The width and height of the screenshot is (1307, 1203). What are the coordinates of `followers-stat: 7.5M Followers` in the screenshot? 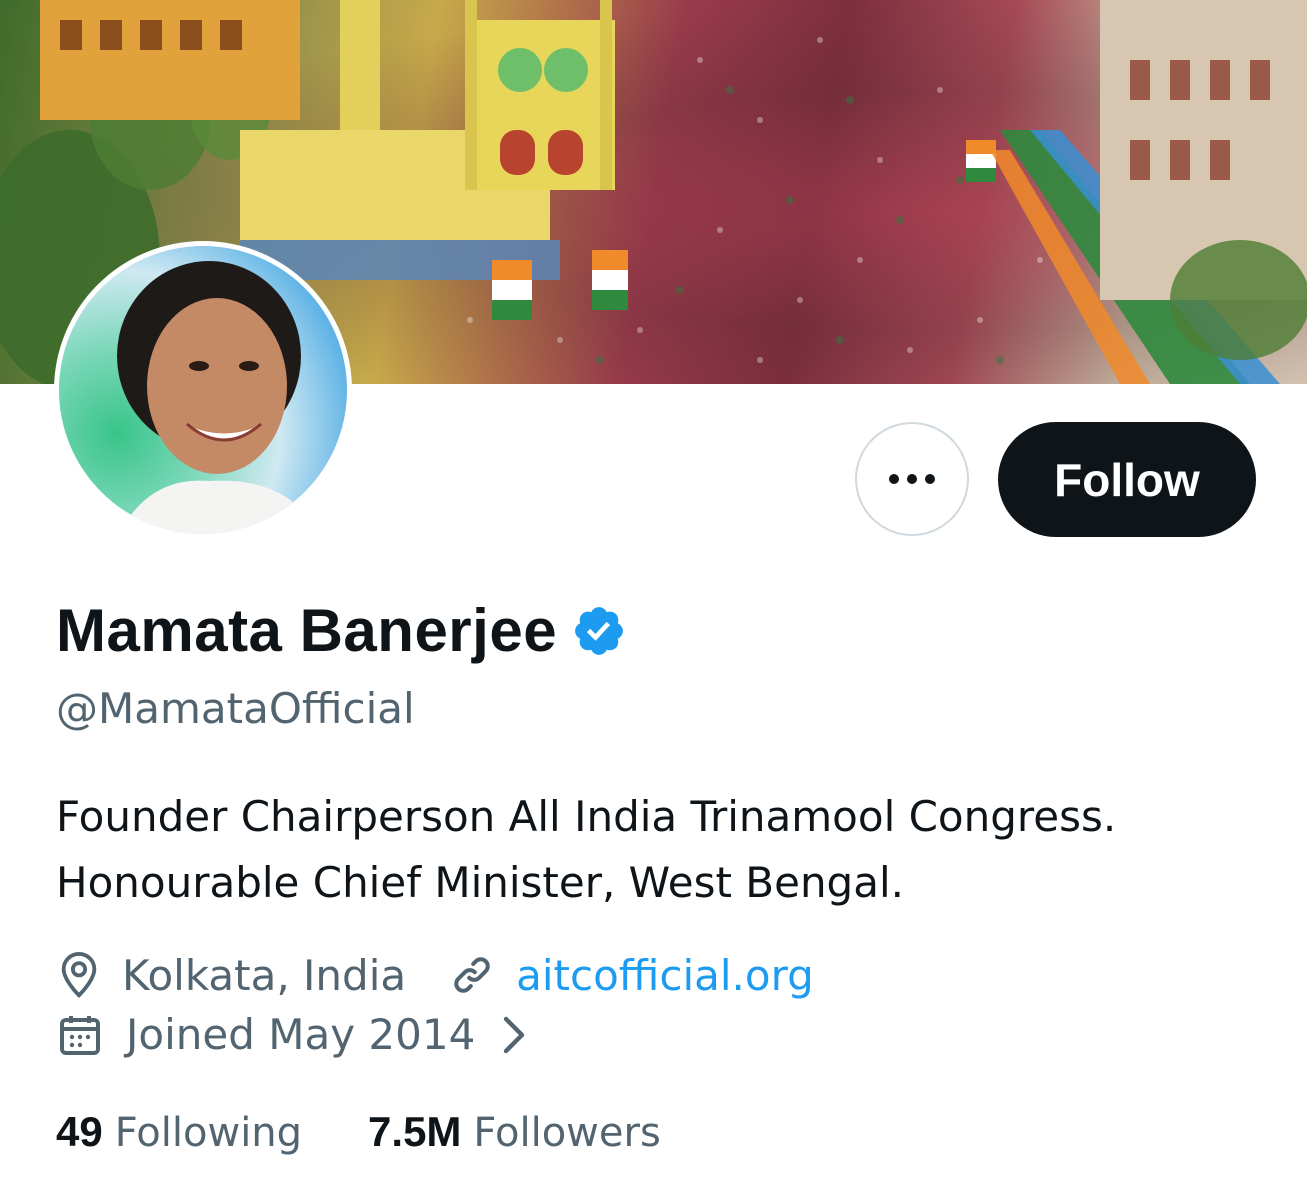 It's located at (514, 1132).